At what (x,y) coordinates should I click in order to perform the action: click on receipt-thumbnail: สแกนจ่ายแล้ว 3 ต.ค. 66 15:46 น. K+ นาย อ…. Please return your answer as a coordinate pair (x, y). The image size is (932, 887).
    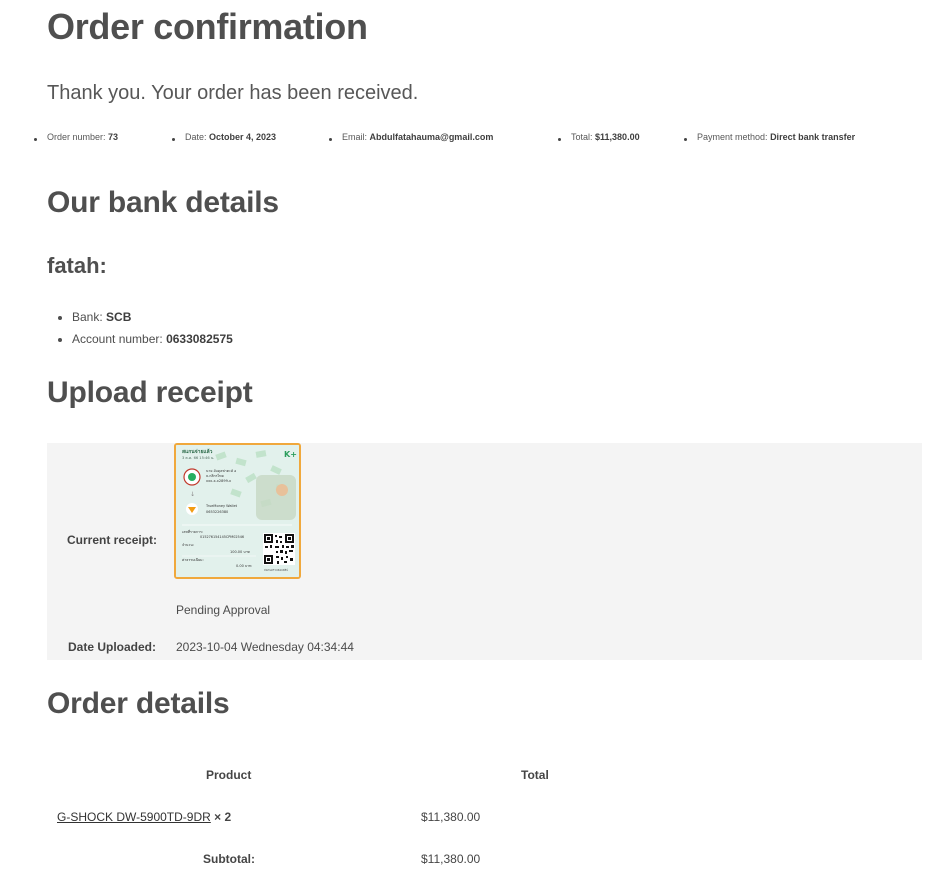
    Looking at the image, I should click on (237, 511).